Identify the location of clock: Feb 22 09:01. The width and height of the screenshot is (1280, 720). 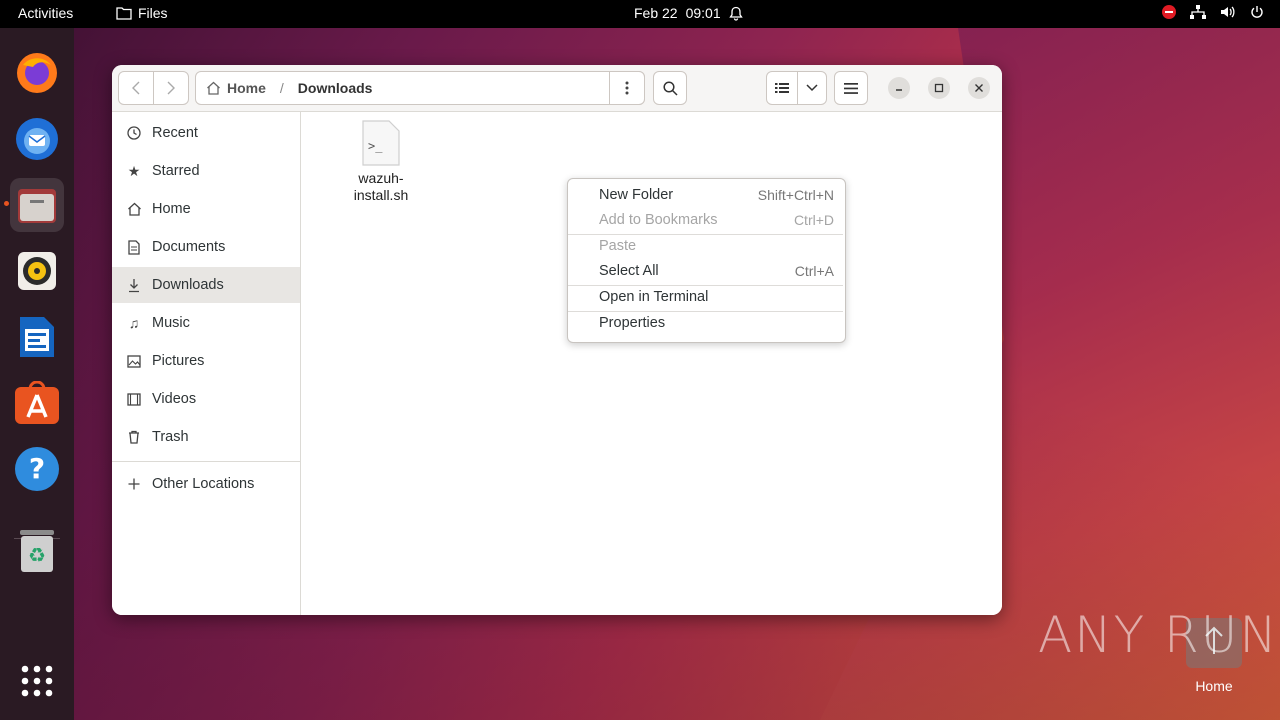
(688, 13).